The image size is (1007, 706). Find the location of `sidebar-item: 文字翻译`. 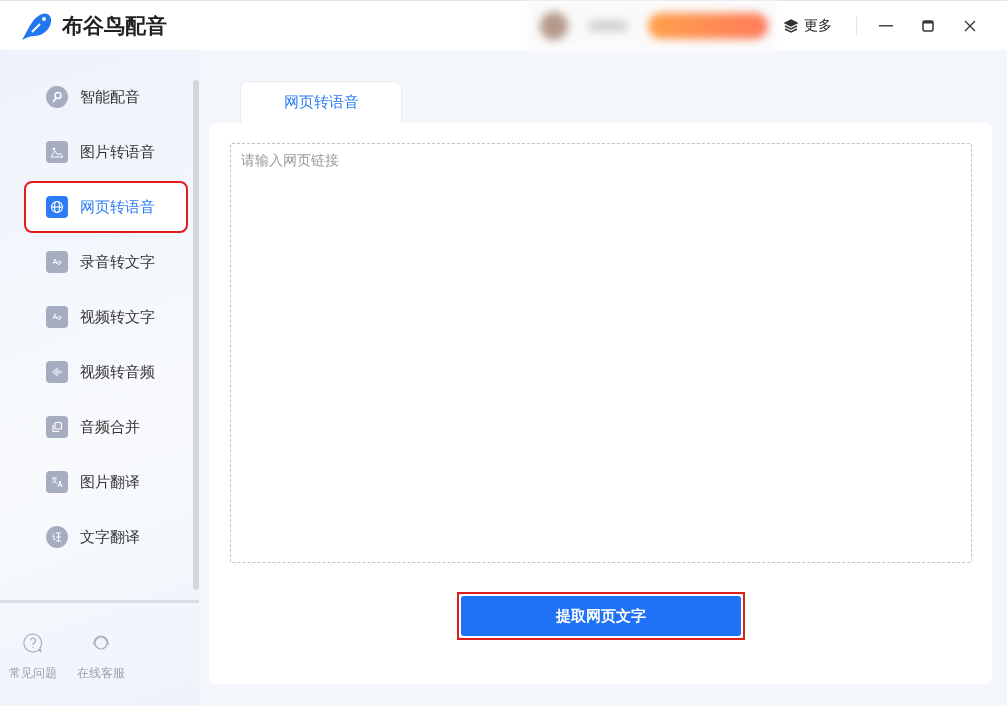

sidebar-item: 文字翻译 is located at coordinates (106, 537).